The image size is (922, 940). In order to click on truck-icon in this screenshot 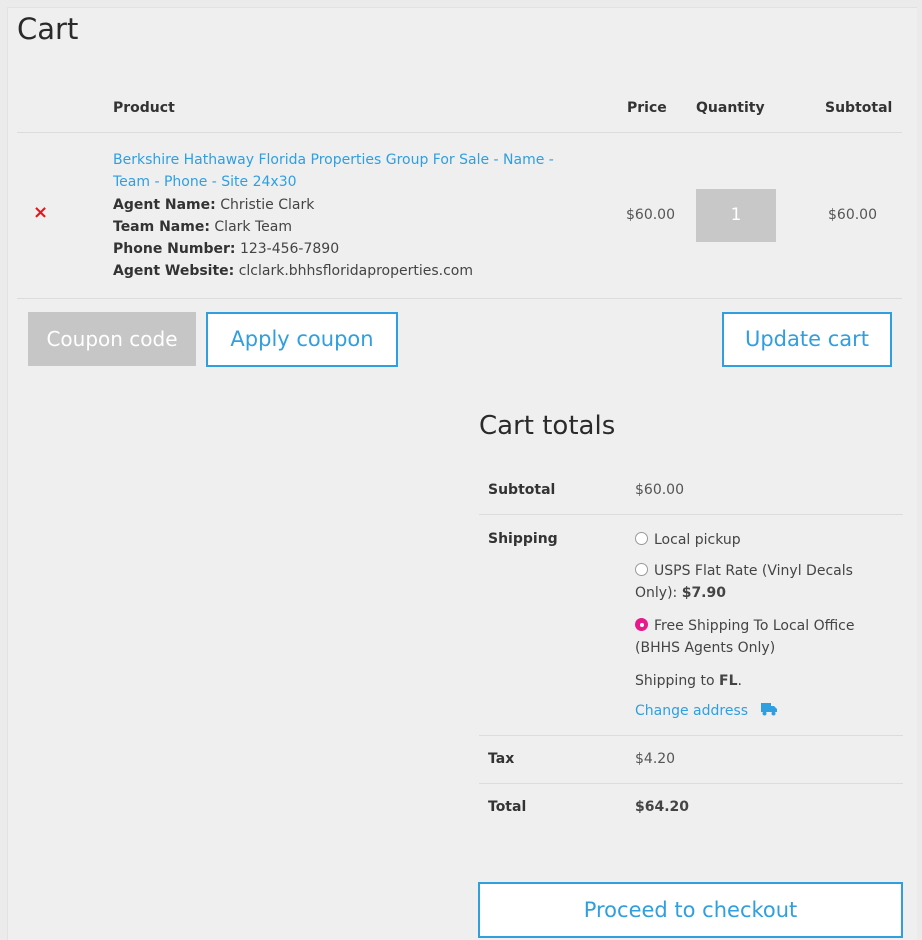, I will do `click(769, 709)`.